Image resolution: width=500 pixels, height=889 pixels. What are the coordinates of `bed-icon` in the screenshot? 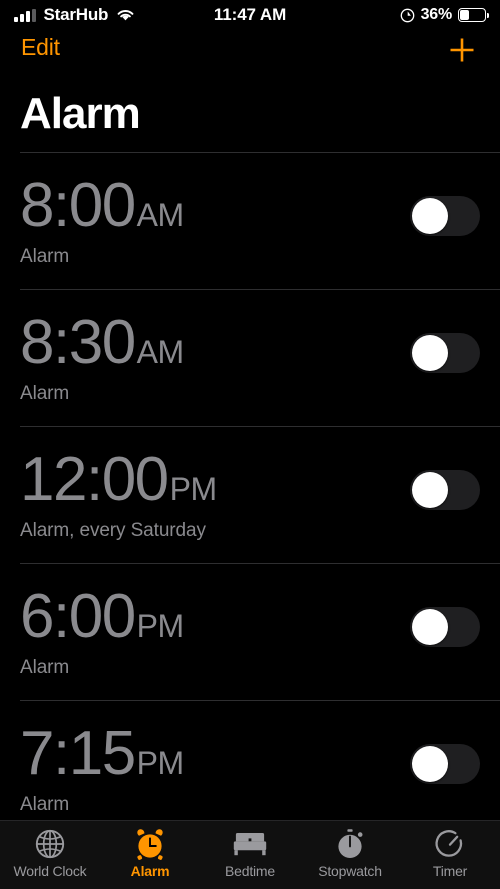 It's located at (250, 844).